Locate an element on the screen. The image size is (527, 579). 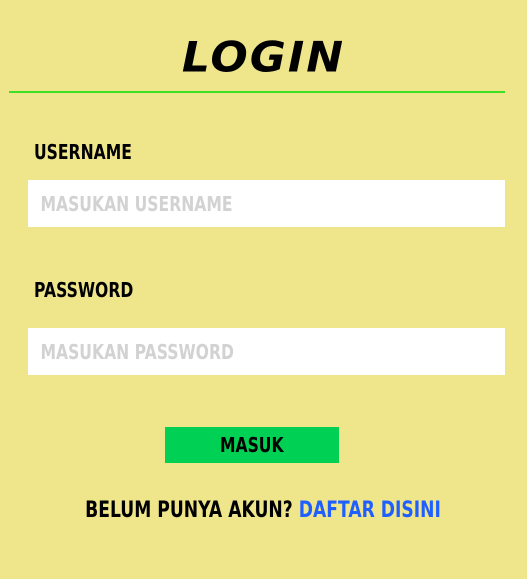
username-field-container is located at coordinates (266, 203).